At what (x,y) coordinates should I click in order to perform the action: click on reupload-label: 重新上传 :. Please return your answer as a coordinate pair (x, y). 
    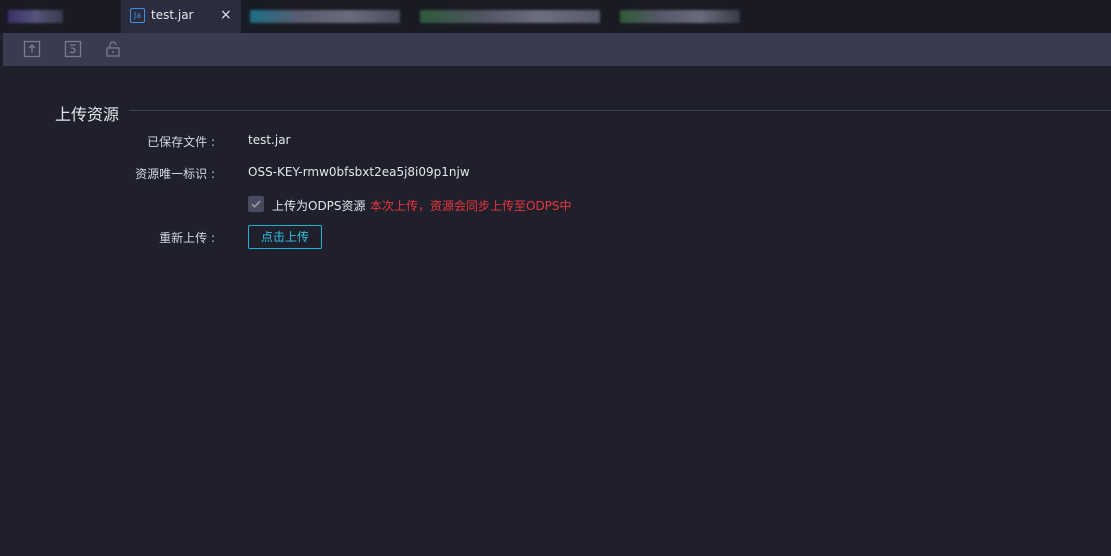
    Looking at the image, I should click on (187, 238).